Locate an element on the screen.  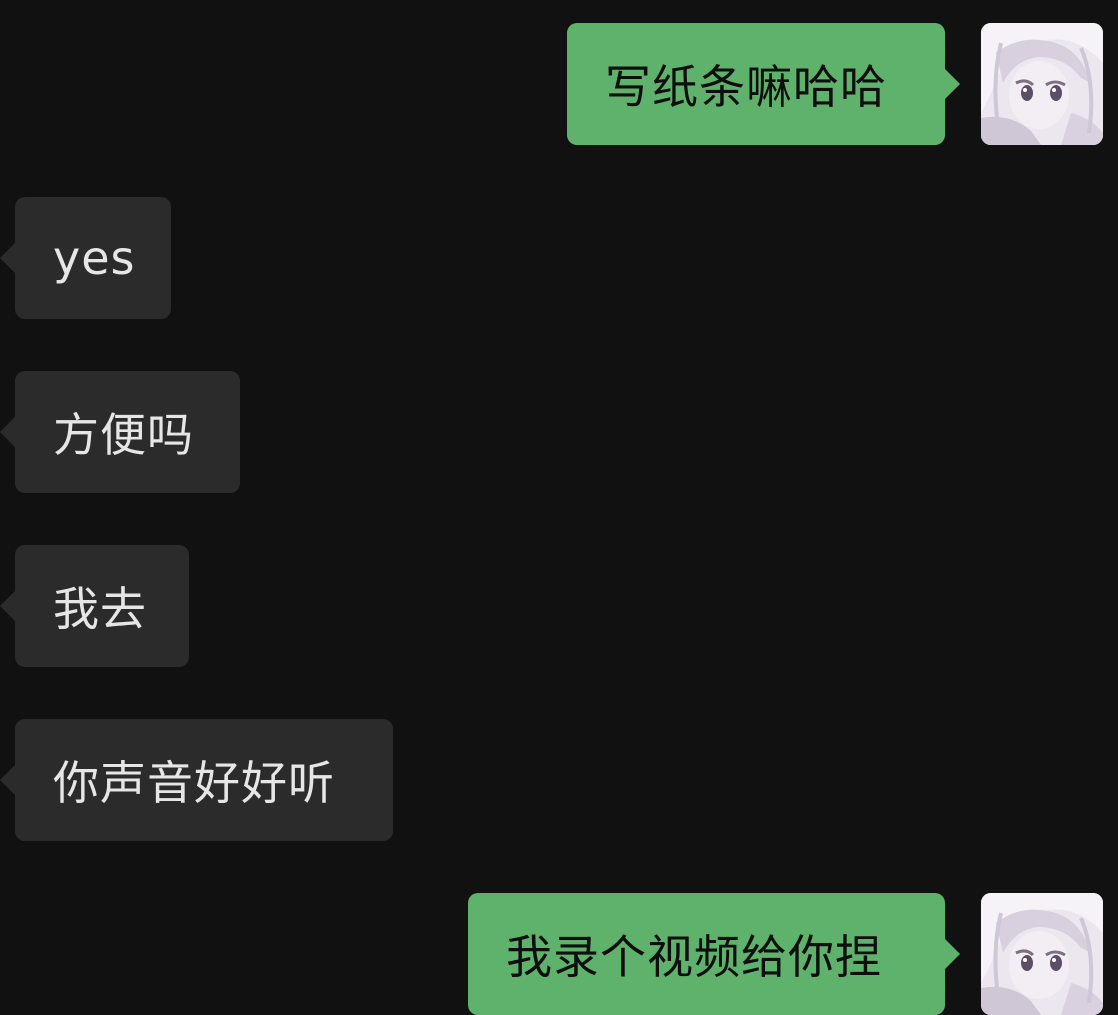
message-bubble-received: 我去 is located at coordinates (94, 606).